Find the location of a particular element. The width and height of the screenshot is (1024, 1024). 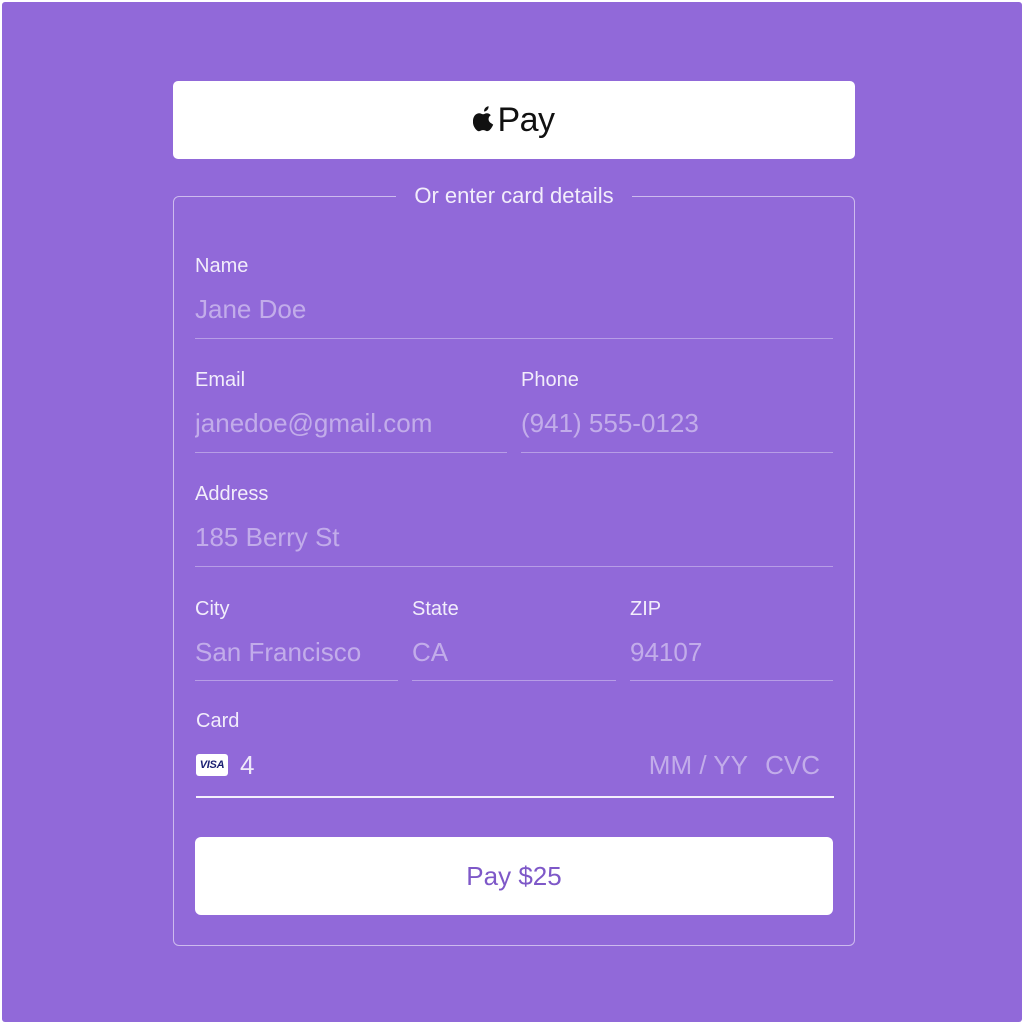

card-cvc-input: CVC is located at coordinates (792, 765).